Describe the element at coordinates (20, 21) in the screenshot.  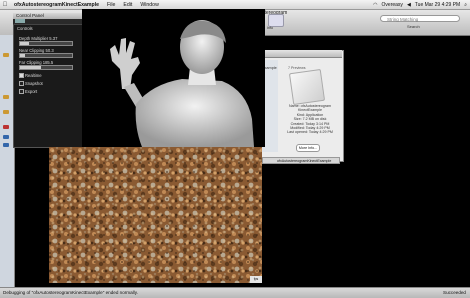
I see `control-panel-tab` at that location.